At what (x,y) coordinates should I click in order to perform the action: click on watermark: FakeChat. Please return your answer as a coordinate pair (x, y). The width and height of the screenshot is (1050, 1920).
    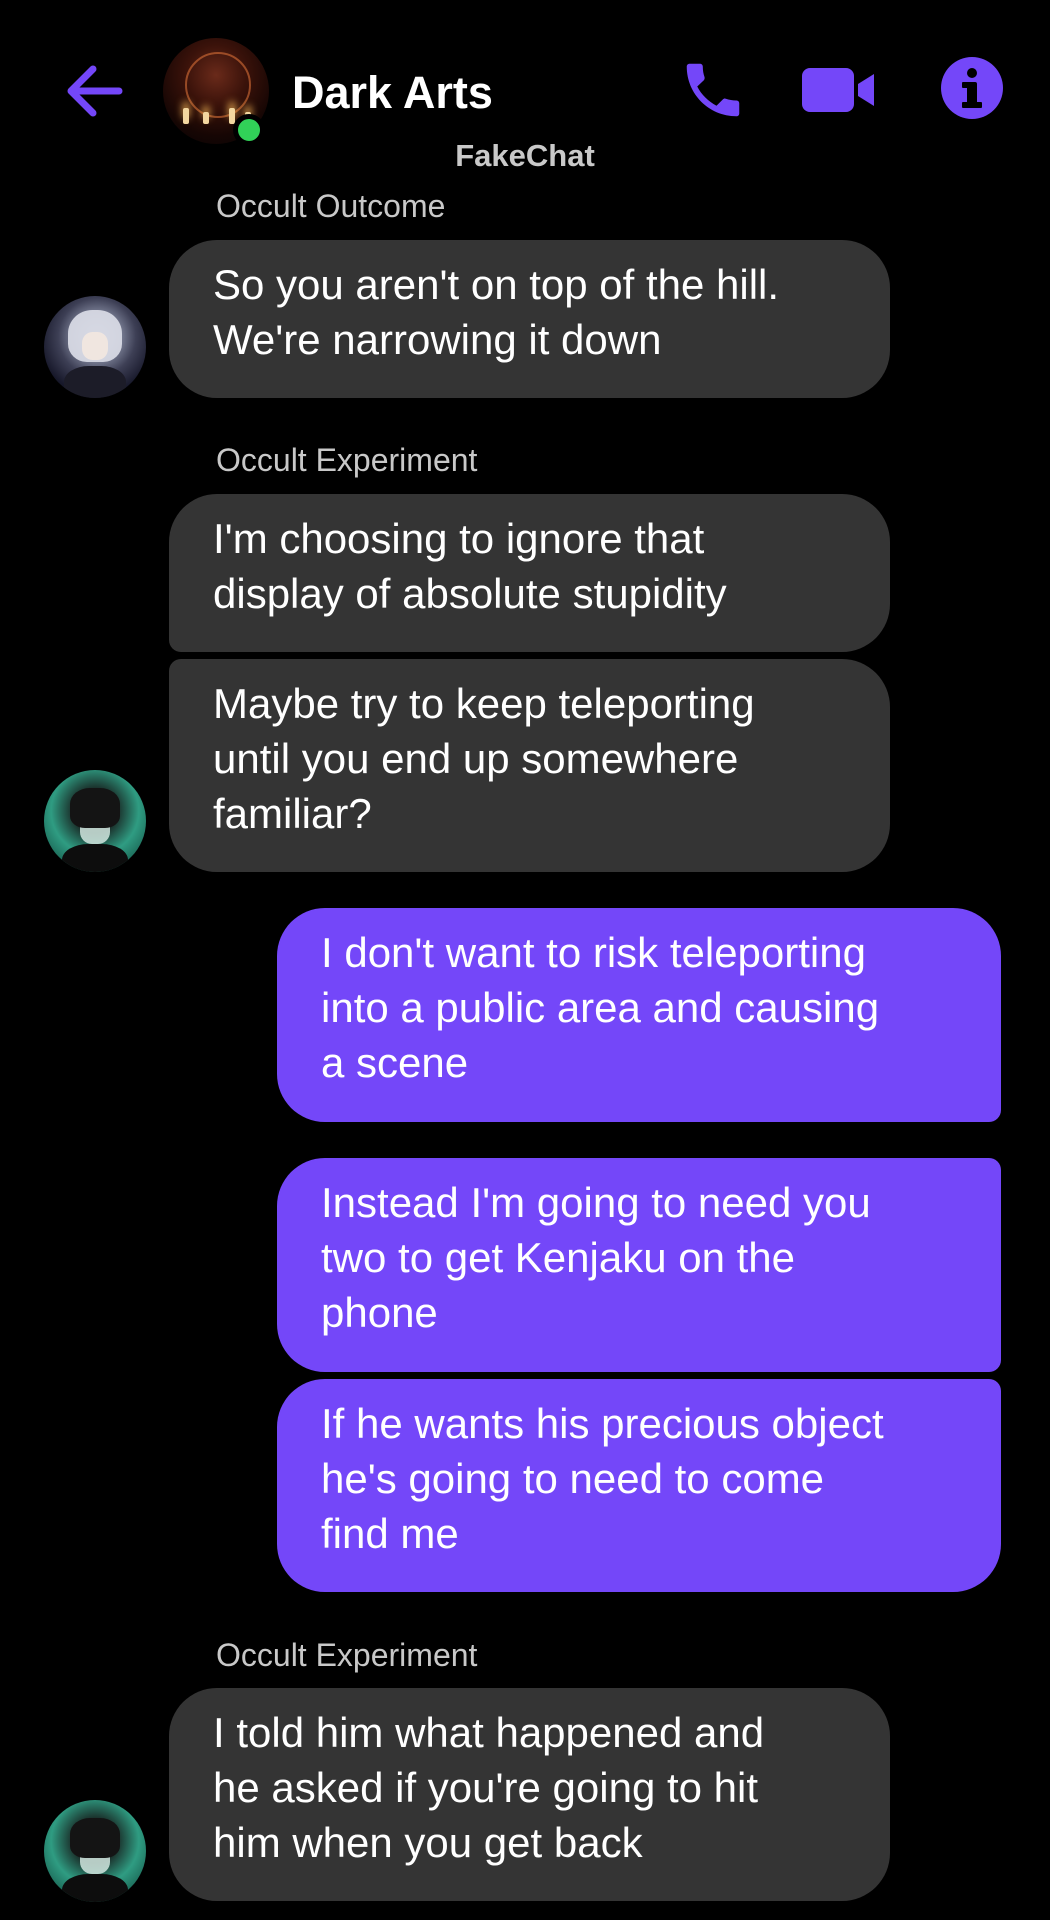
    Looking at the image, I should click on (525, 155).